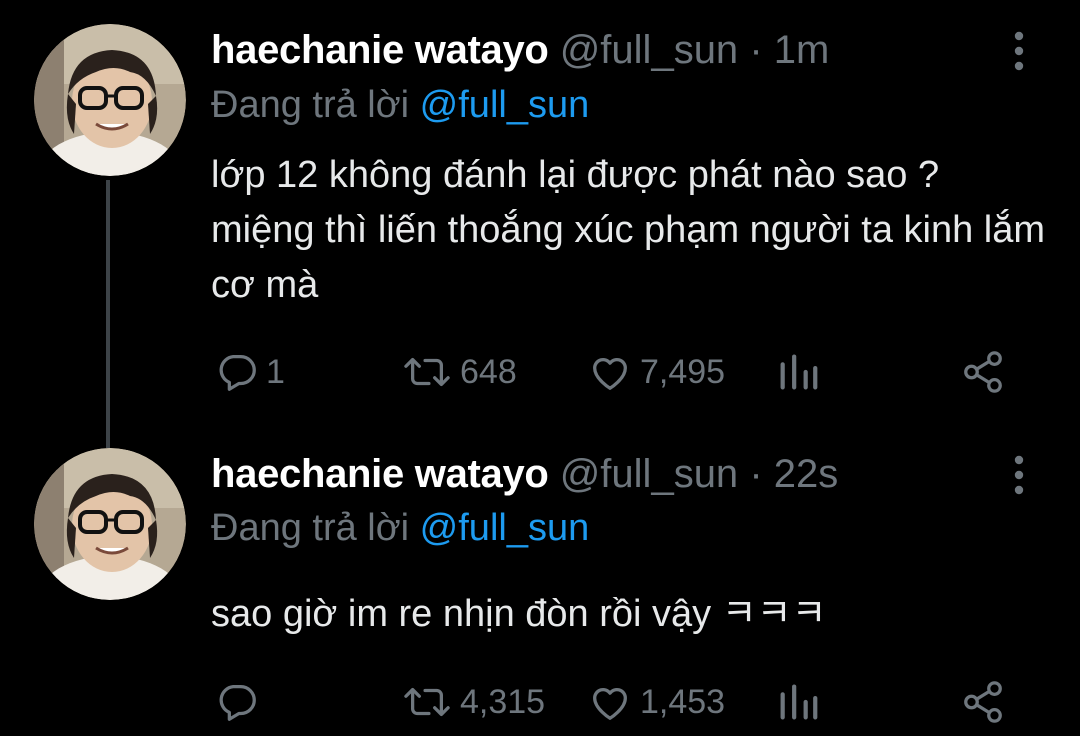 Image resolution: width=1080 pixels, height=736 pixels. What do you see at coordinates (108, 314) in the screenshot?
I see `thread-line` at bounding box center [108, 314].